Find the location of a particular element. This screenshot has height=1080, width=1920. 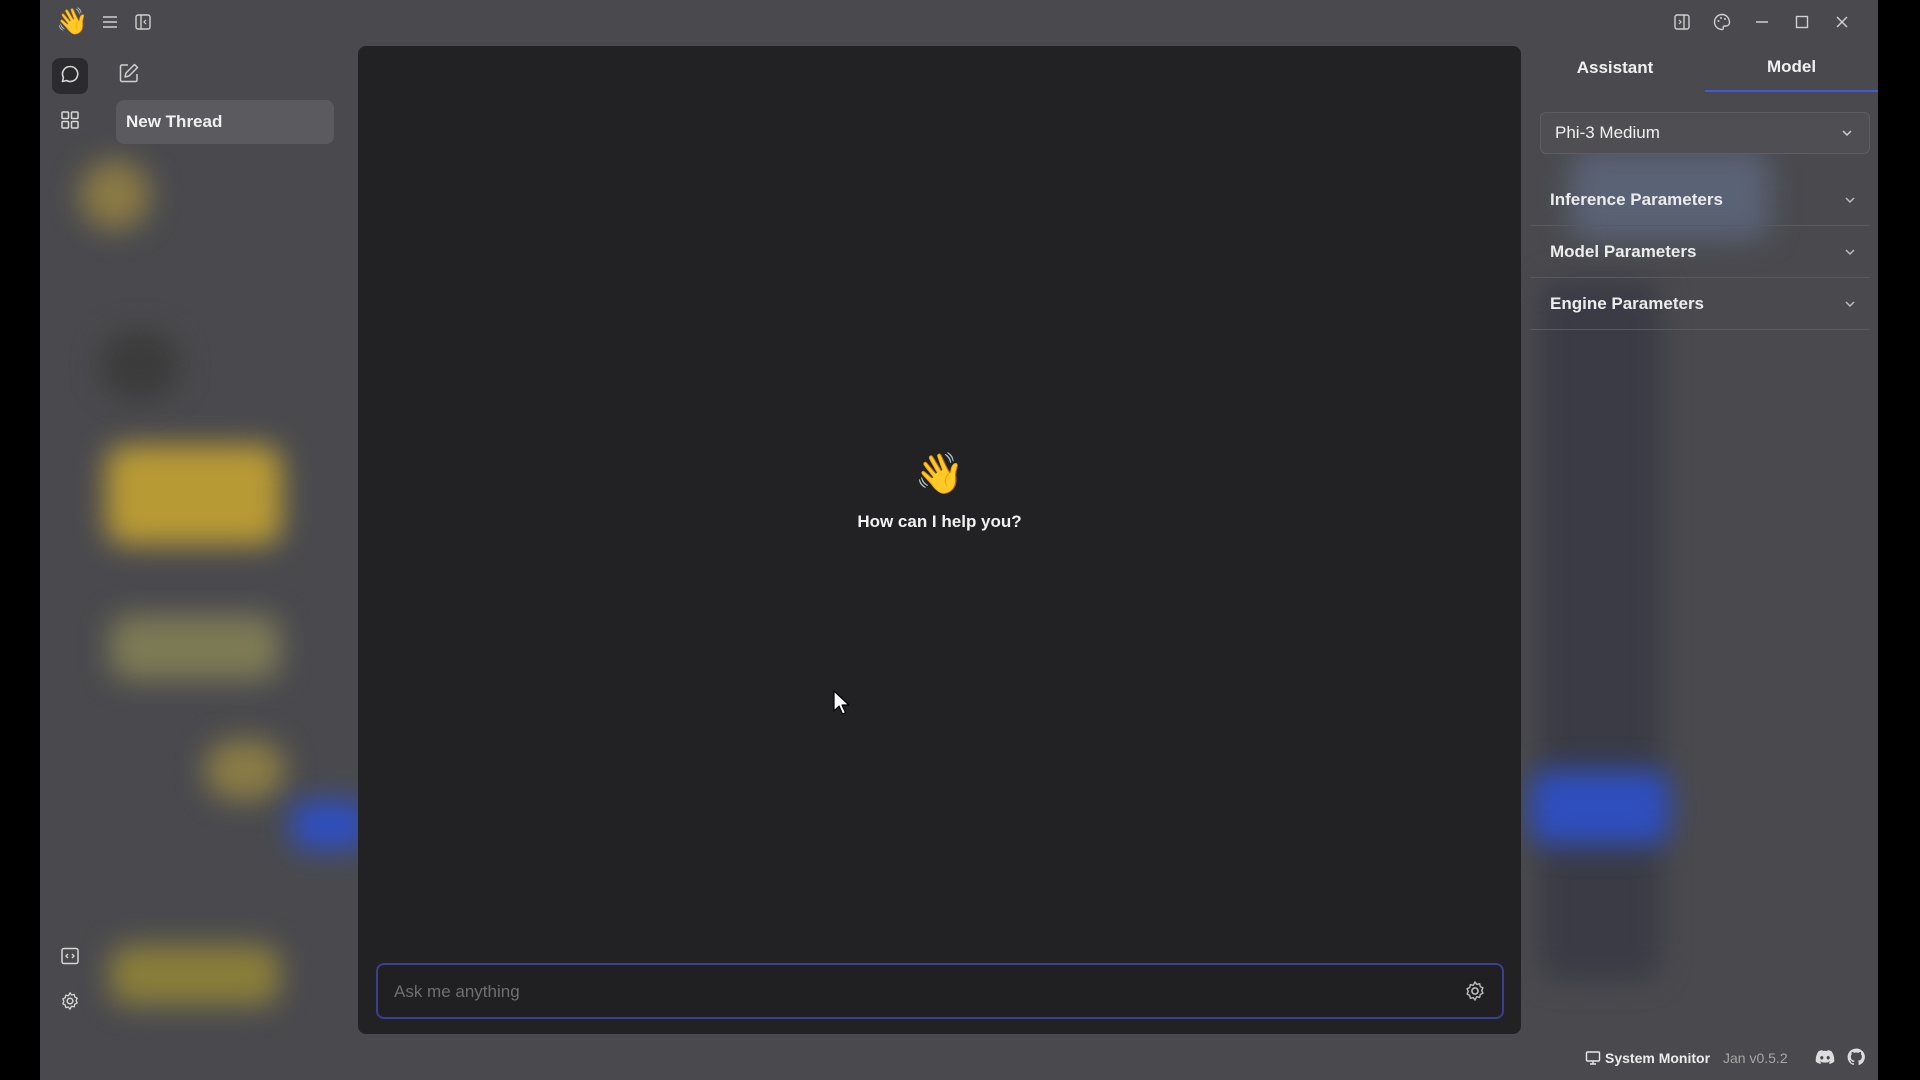

toggle-right-panel-icon is located at coordinates (1682, 22).